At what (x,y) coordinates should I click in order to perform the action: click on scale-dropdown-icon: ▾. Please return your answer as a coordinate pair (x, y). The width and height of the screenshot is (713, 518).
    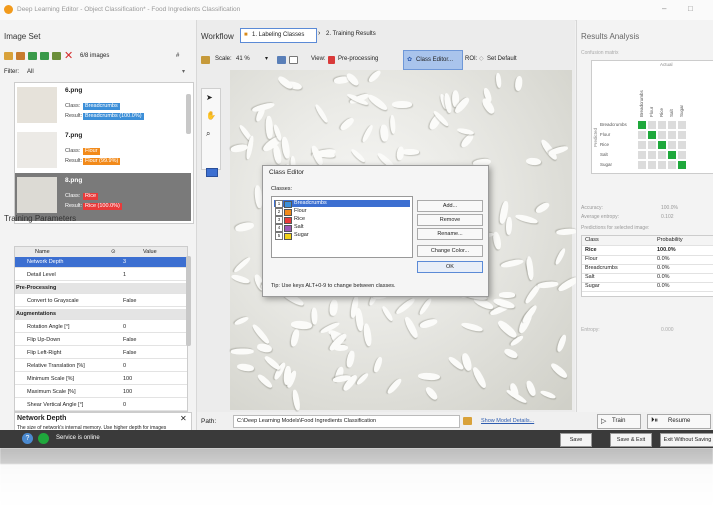
    Looking at the image, I should click on (266, 58).